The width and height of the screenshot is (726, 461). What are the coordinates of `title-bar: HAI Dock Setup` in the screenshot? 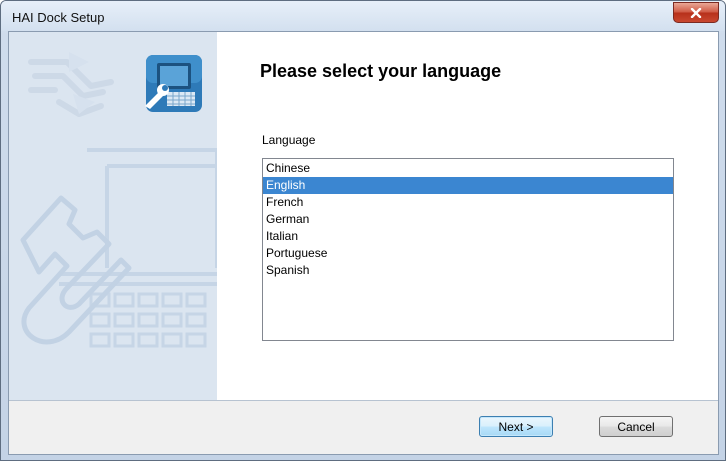 It's located at (363, 16).